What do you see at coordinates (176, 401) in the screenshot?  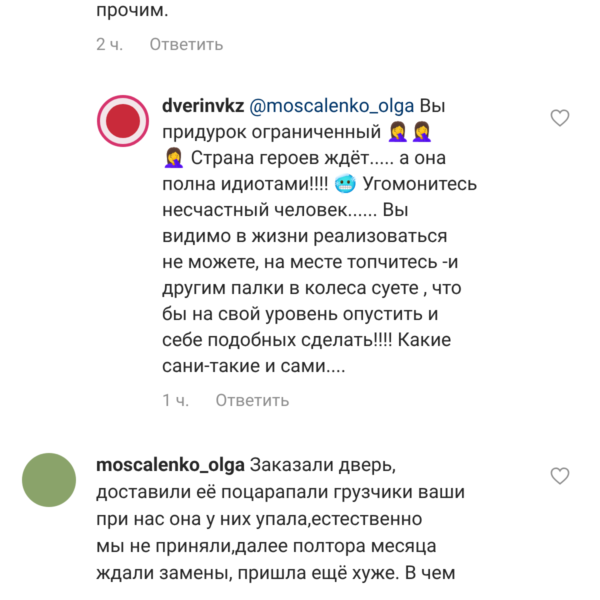 I see `comment-time: 1 ч.` at bounding box center [176, 401].